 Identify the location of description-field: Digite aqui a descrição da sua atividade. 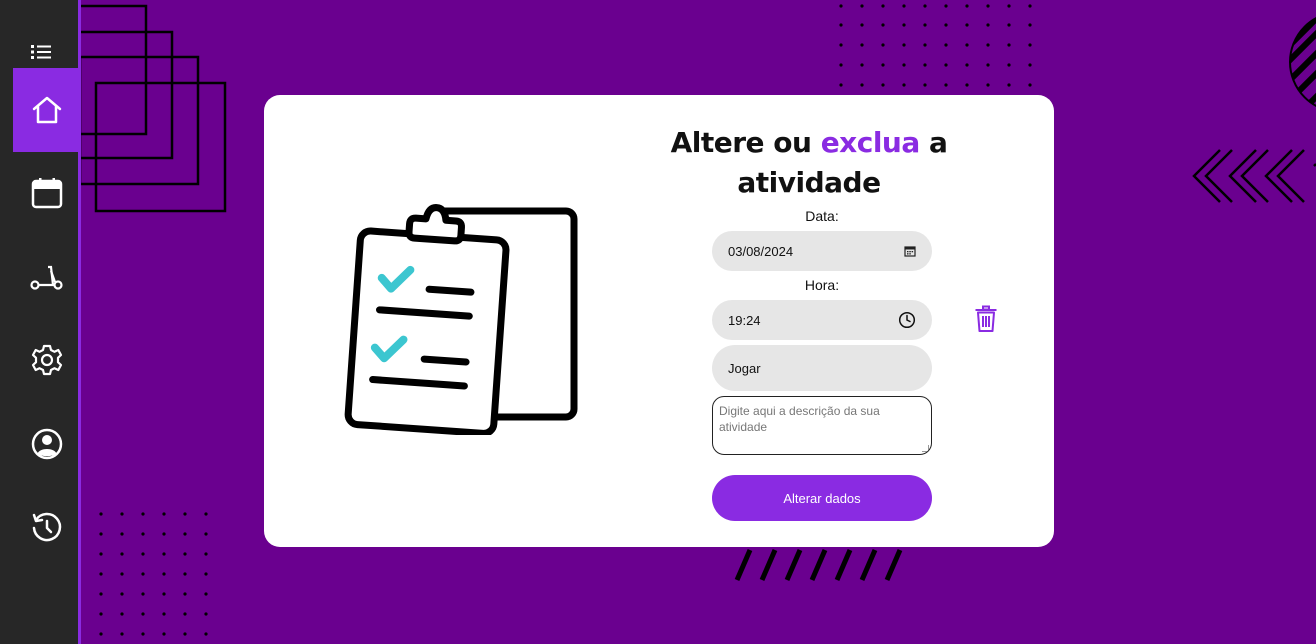
(822, 425).